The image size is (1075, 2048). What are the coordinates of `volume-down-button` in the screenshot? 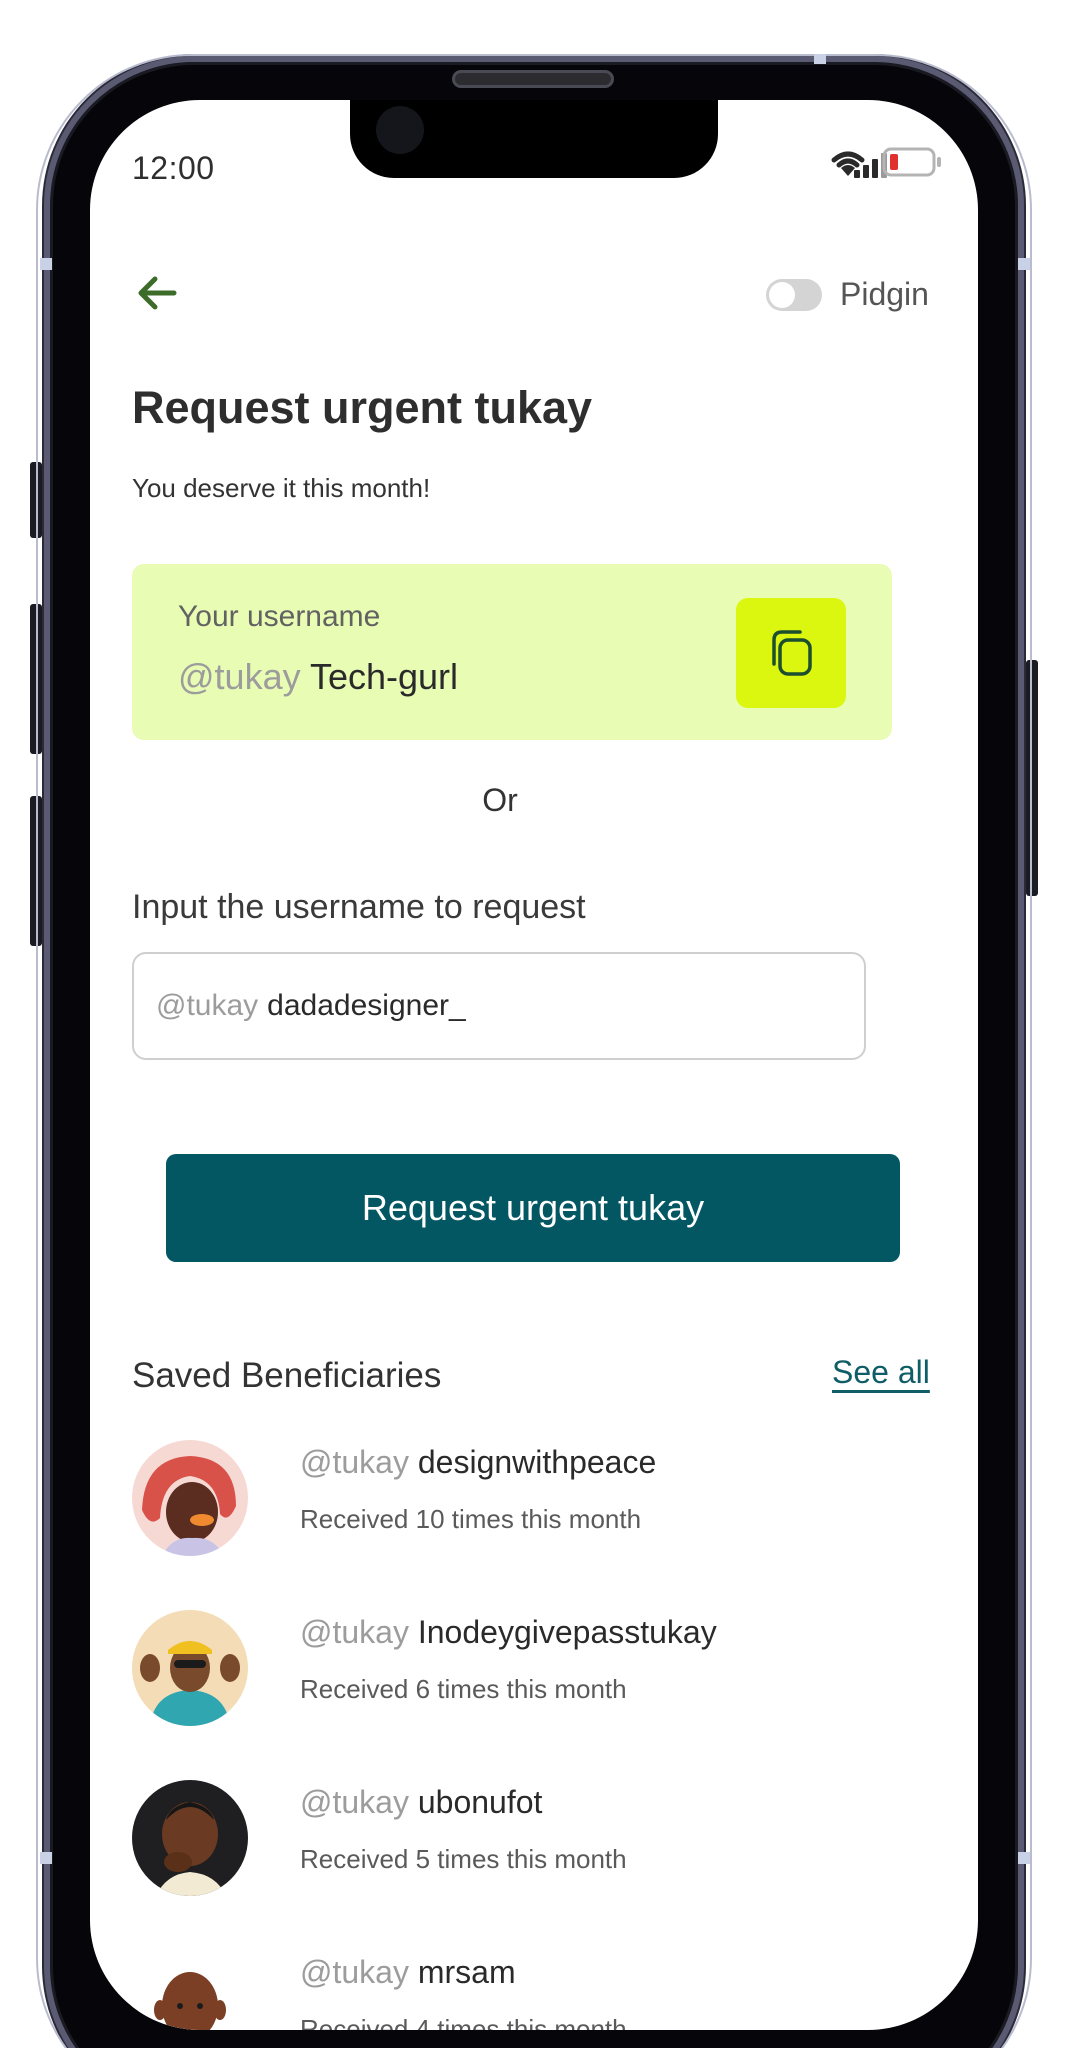 It's located at (36, 871).